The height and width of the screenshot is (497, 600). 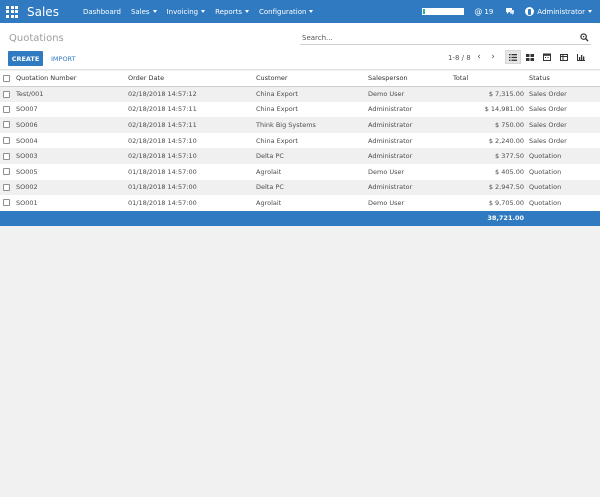 I want to click on menu-item-configuration: Configuration, so click(x=286, y=12).